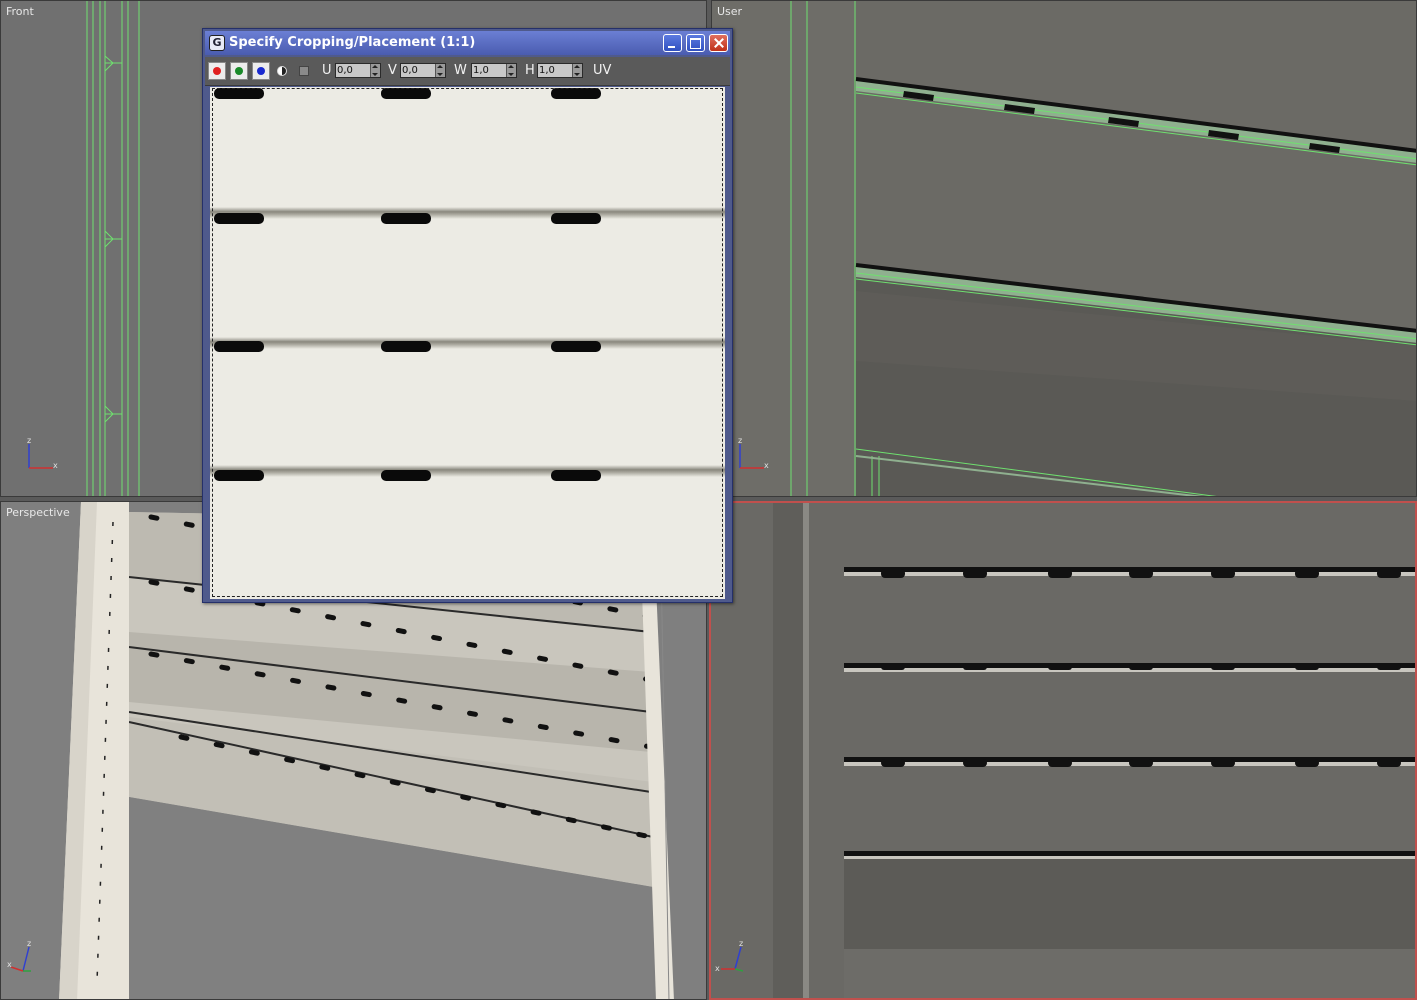 This screenshot has width=1417, height=1000. I want to click on monochrome-icon, so click(282, 71).